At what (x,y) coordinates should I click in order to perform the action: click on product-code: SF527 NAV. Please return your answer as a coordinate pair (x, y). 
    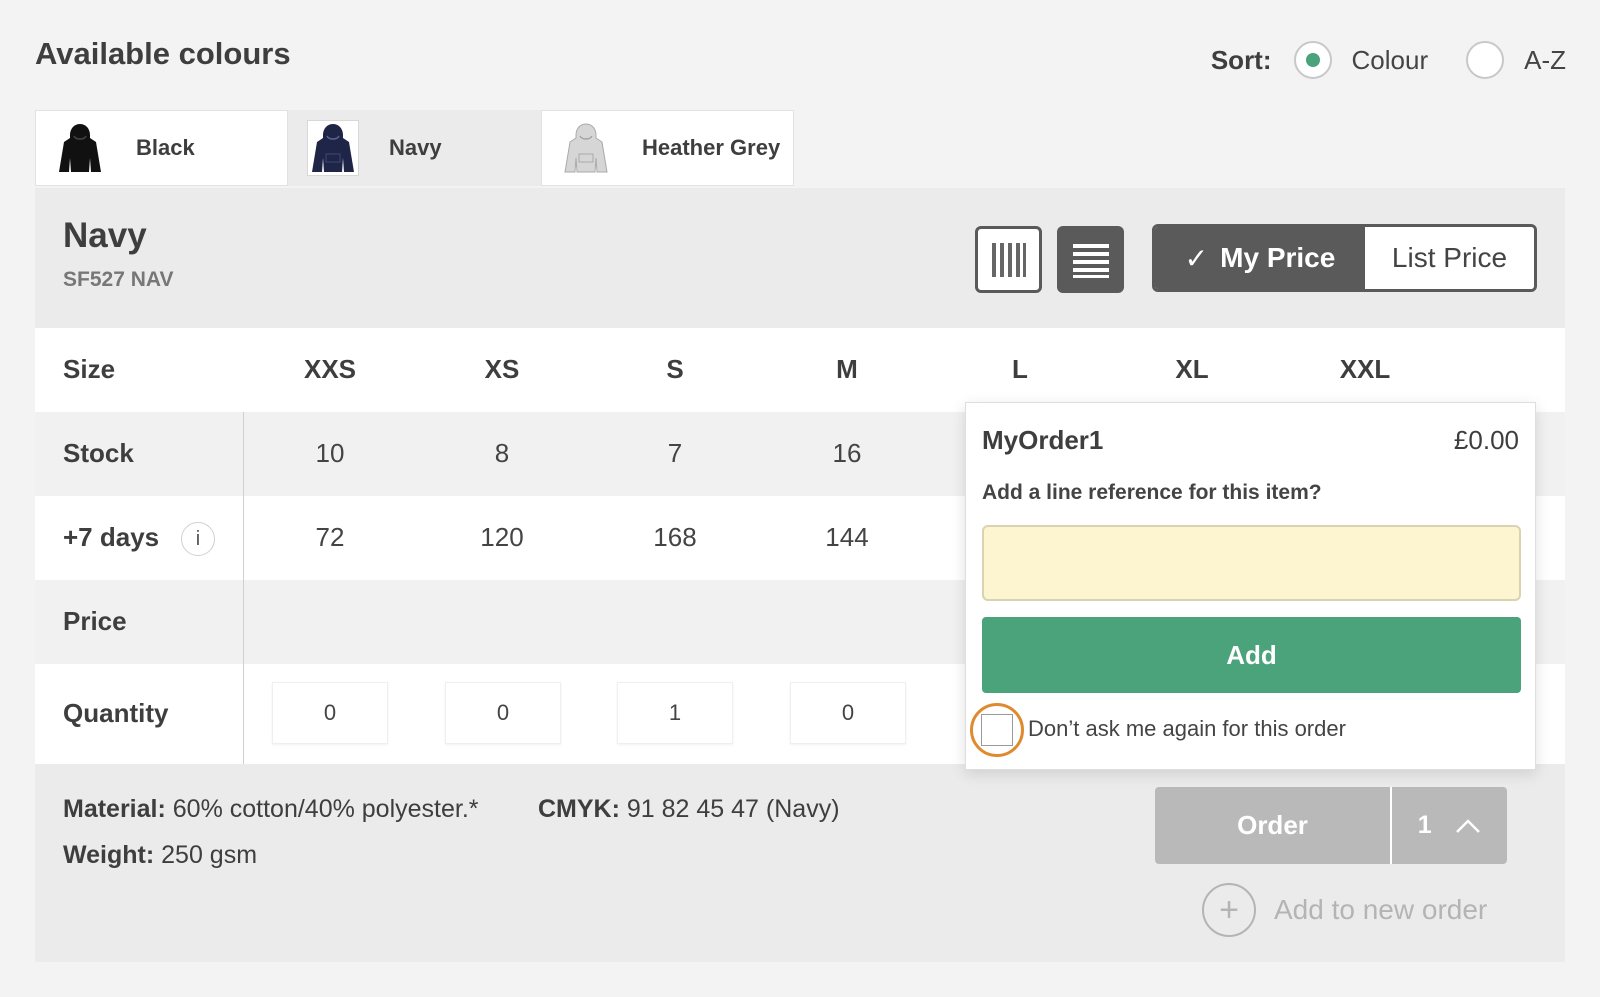
    Looking at the image, I should click on (118, 279).